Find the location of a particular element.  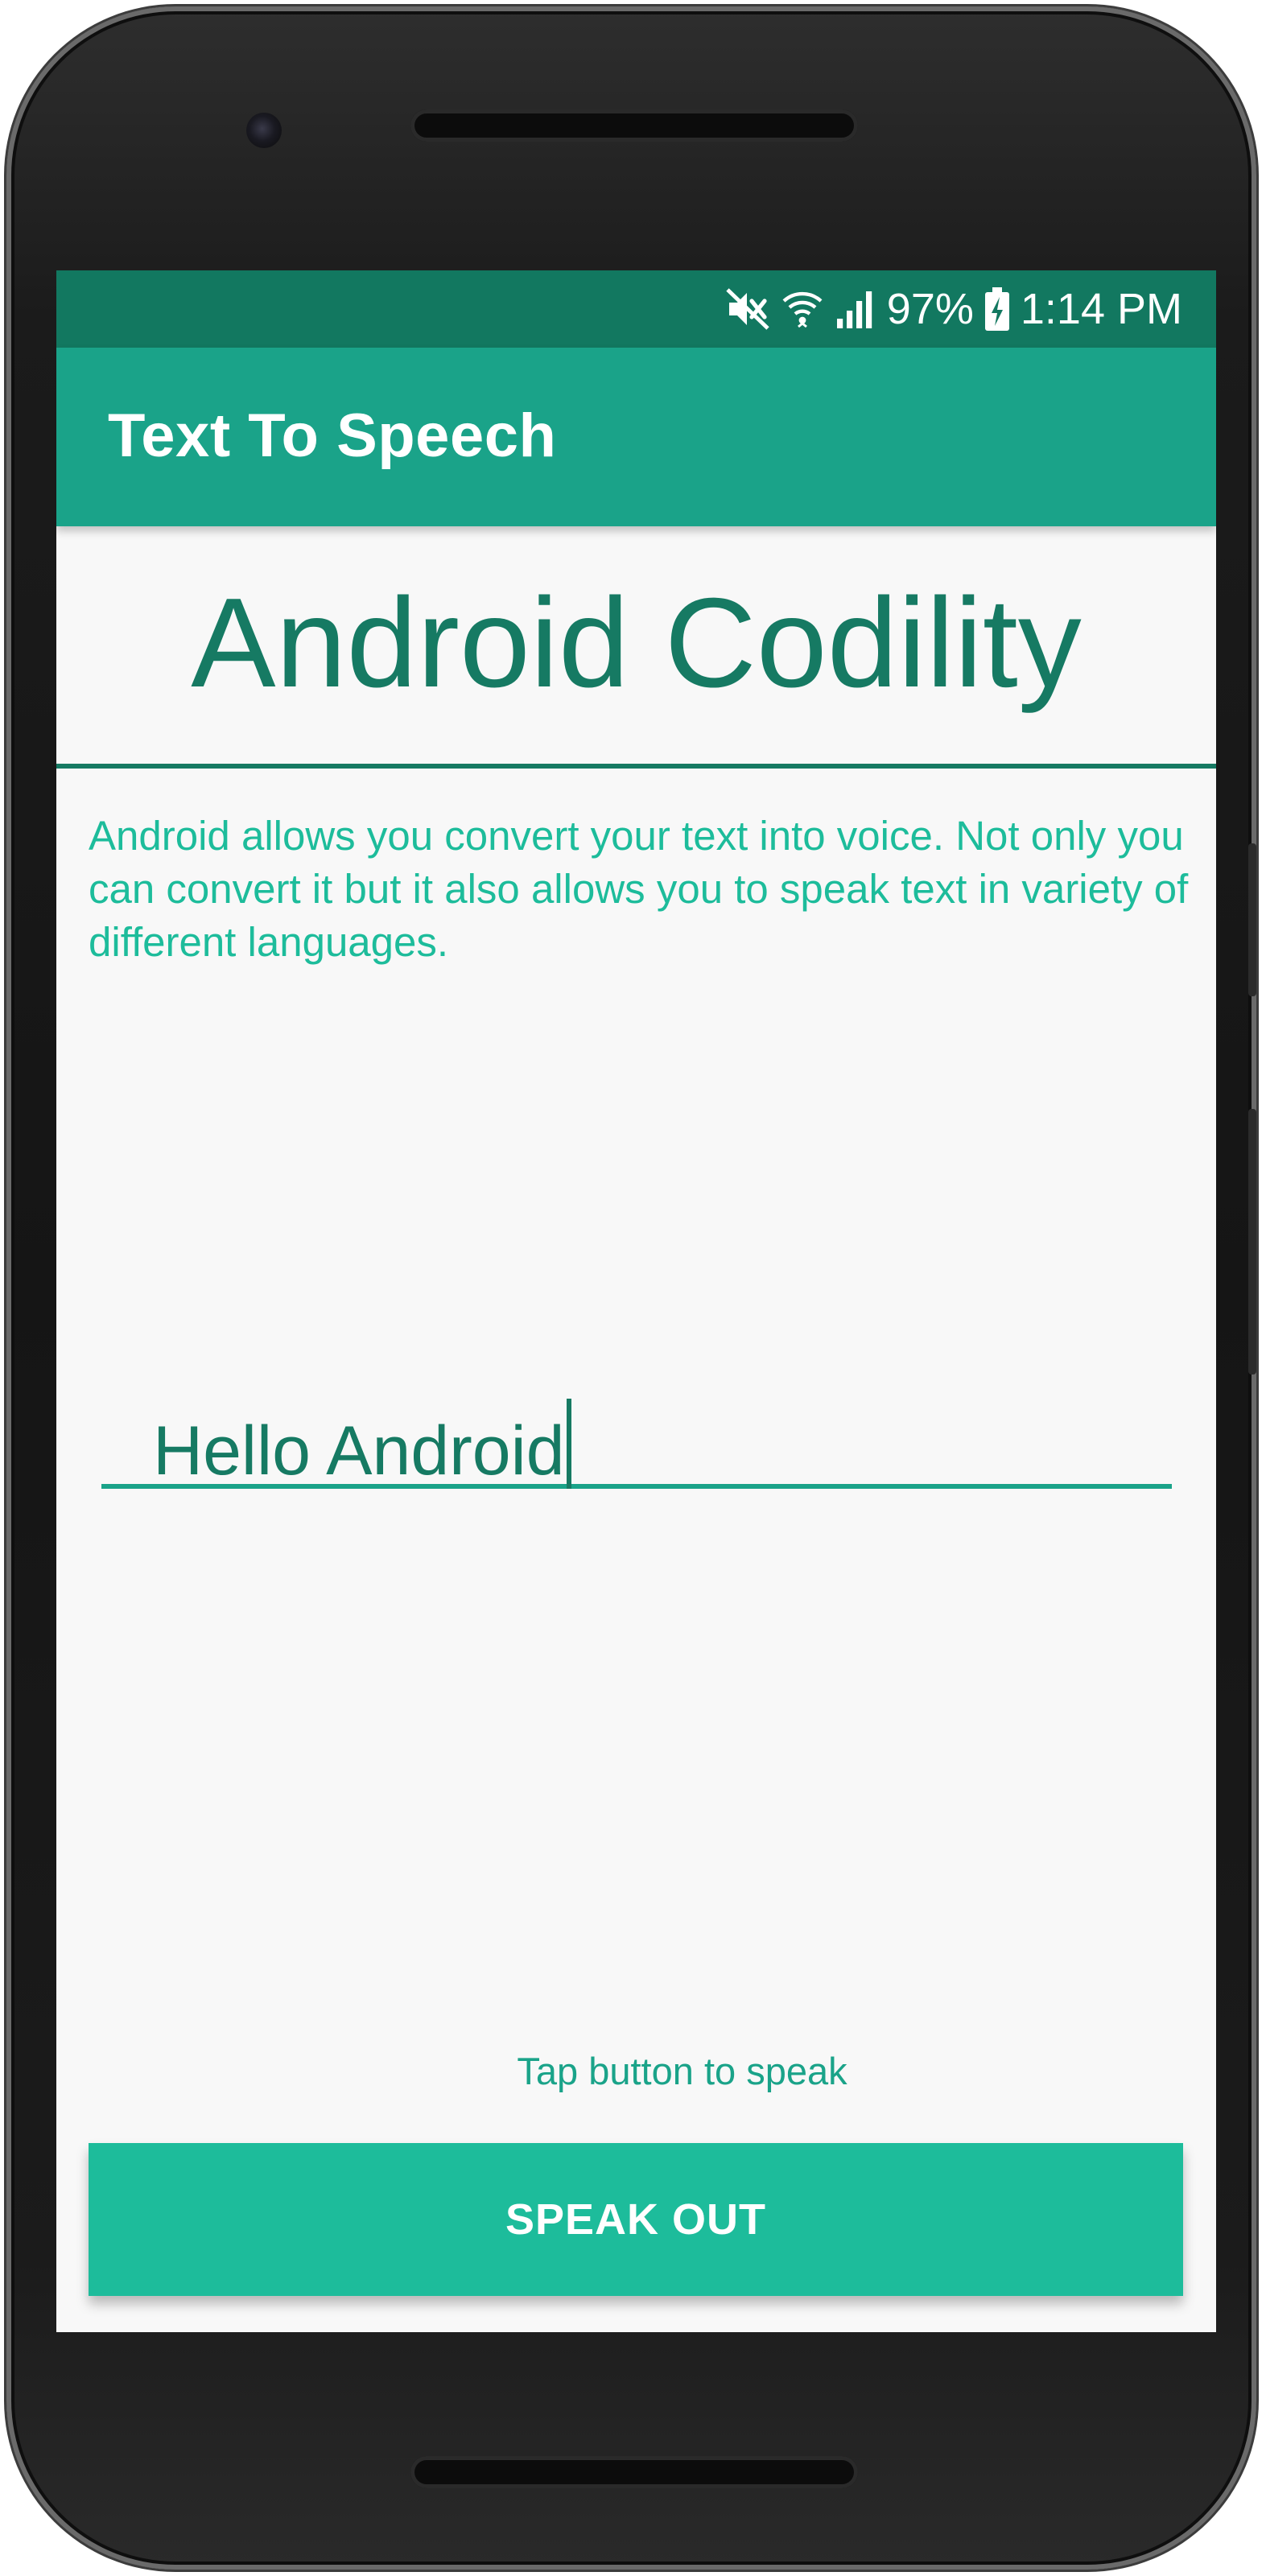

battery-charging-icon is located at coordinates (997, 309).